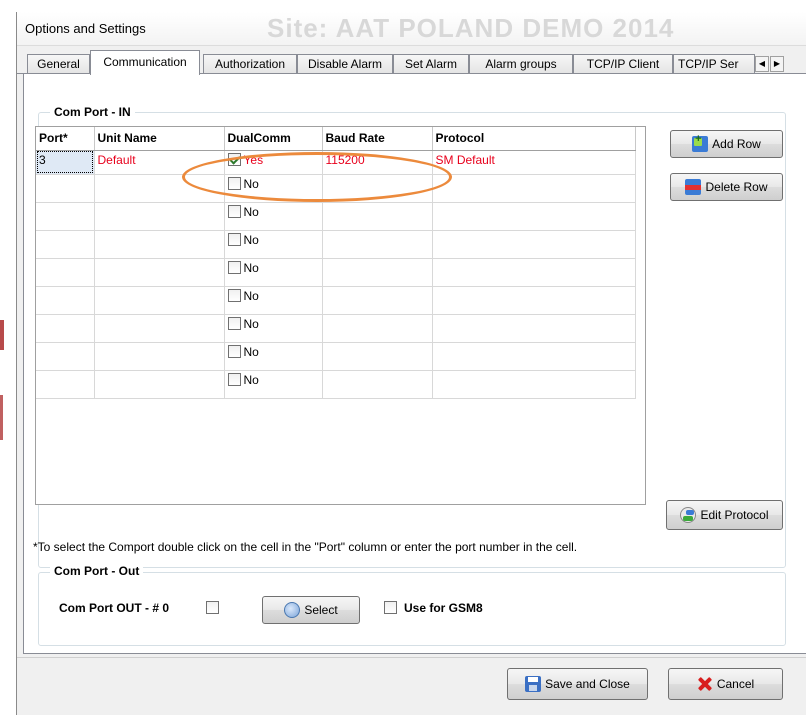  Describe the element at coordinates (345, 64) in the screenshot. I see `tab-disable-alarm: Disable Alarm` at that location.